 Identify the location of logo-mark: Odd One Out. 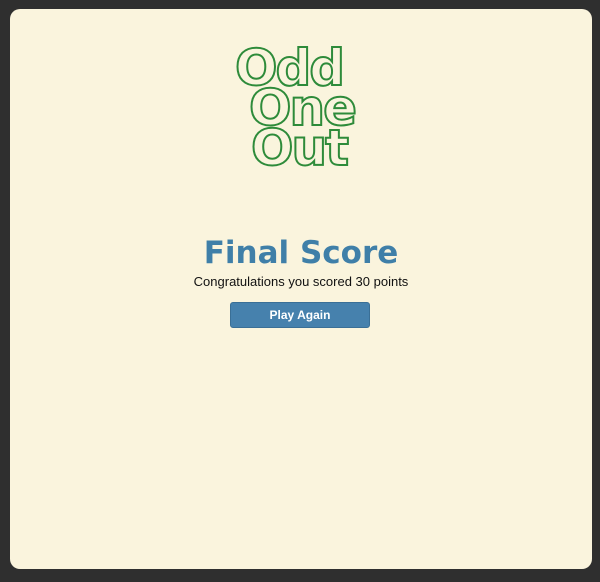
(296, 108).